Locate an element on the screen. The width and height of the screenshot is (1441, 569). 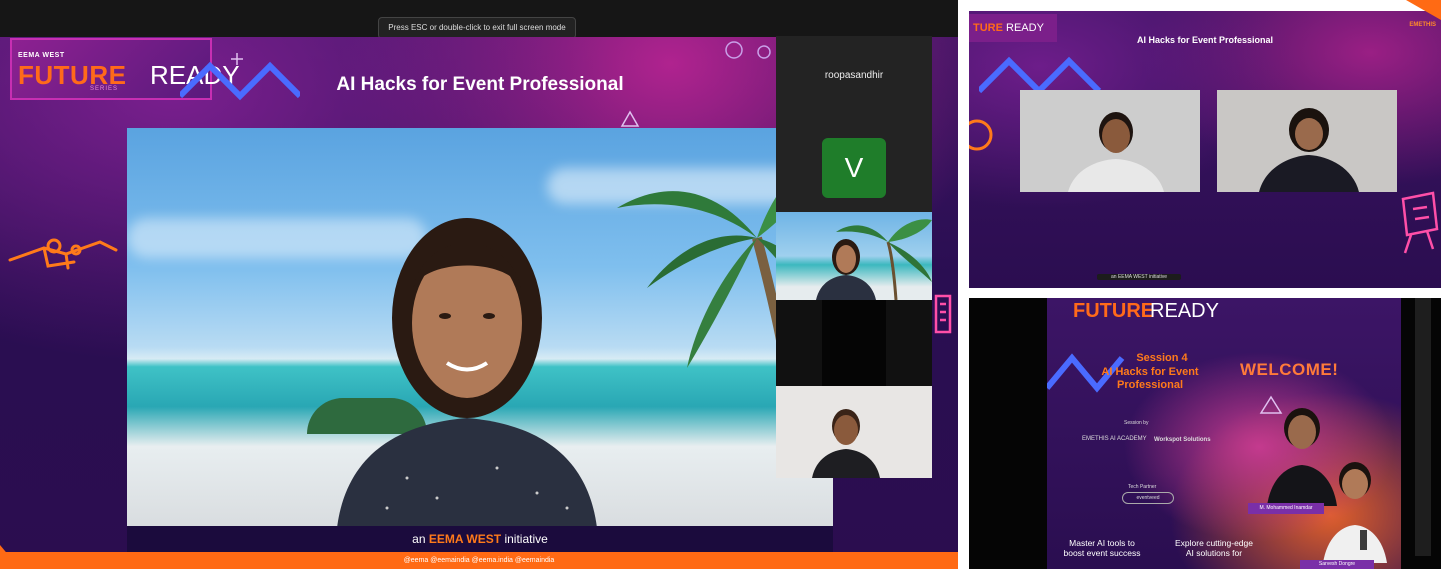
plus-decoration is located at coordinates (237, 59).